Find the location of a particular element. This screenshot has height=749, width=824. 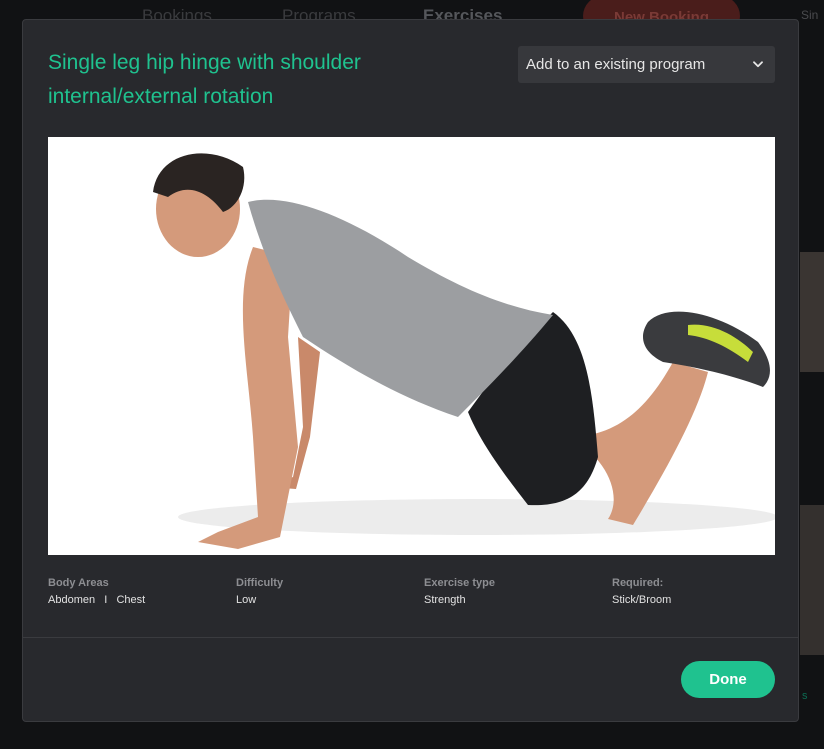

detail-value: Abdomen I Chest is located at coordinates (97, 600).